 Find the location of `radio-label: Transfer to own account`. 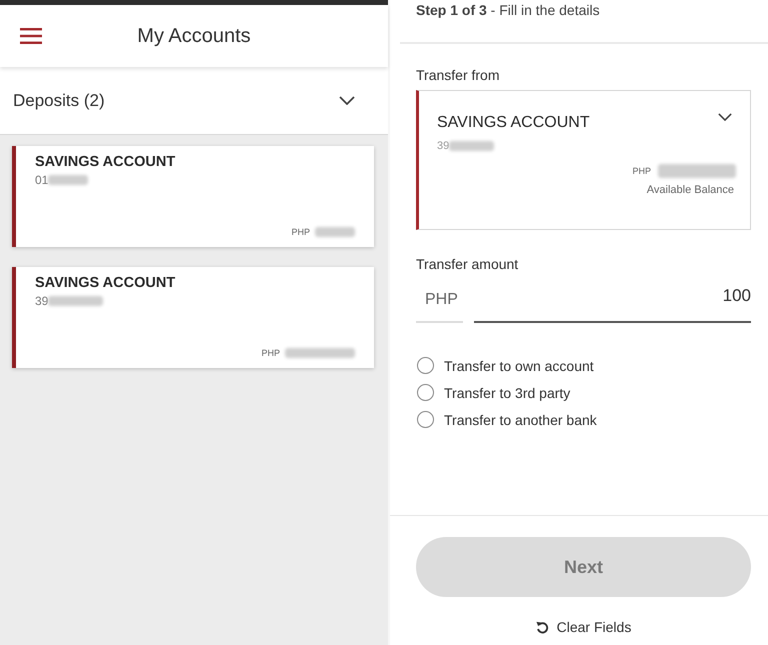

radio-label: Transfer to own account is located at coordinates (519, 366).